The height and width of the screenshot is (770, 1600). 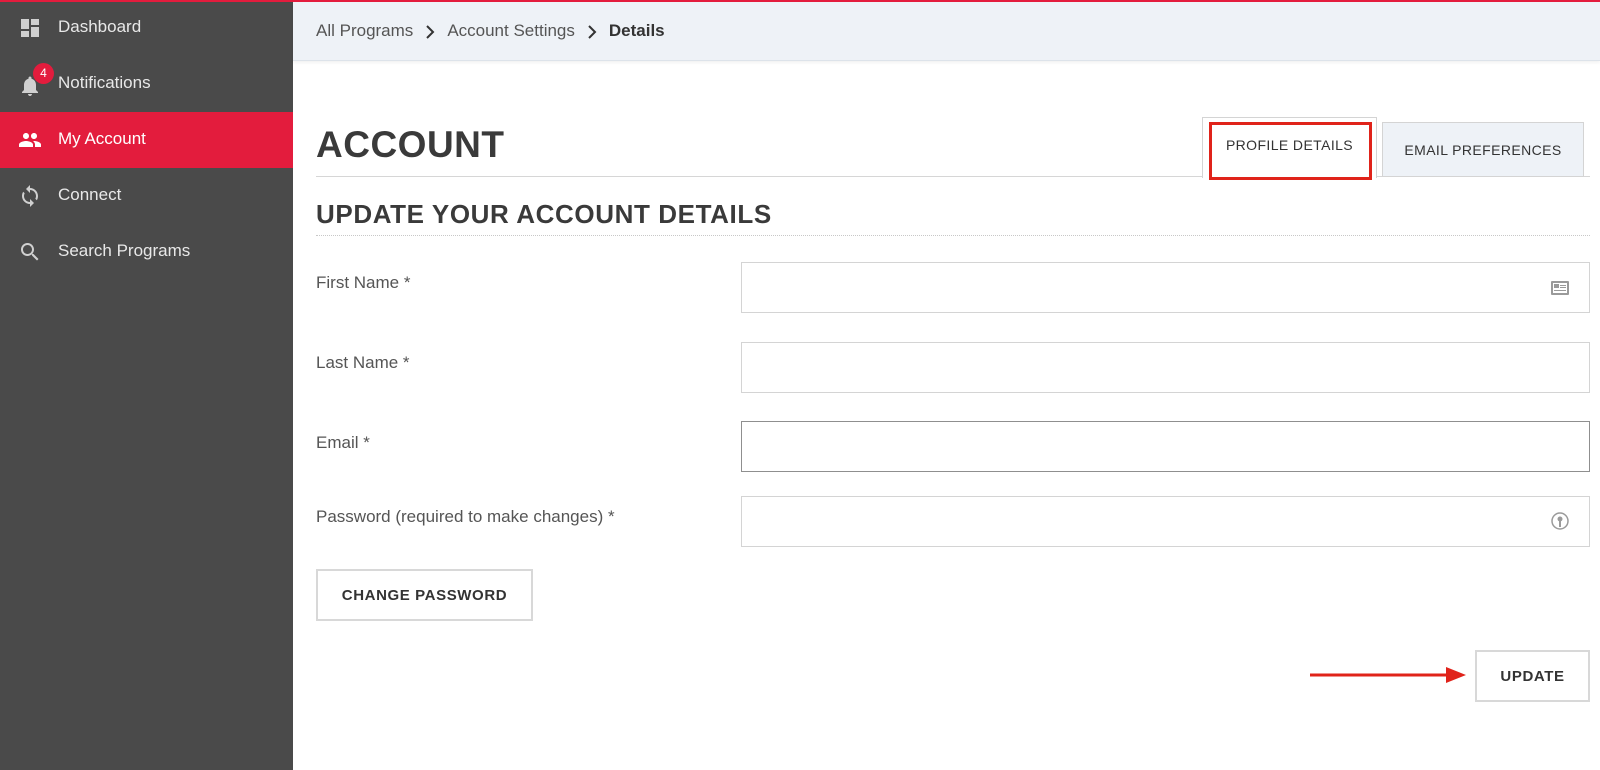 What do you see at coordinates (1532, 676) in the screenshot?
I see `update-button: UPDATE` at bounding box center [1532, 676].